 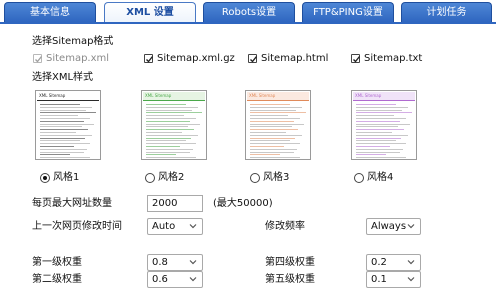 I want to click on tab-scheduled-tasks: 计划任务, so click(x=446, y=12).